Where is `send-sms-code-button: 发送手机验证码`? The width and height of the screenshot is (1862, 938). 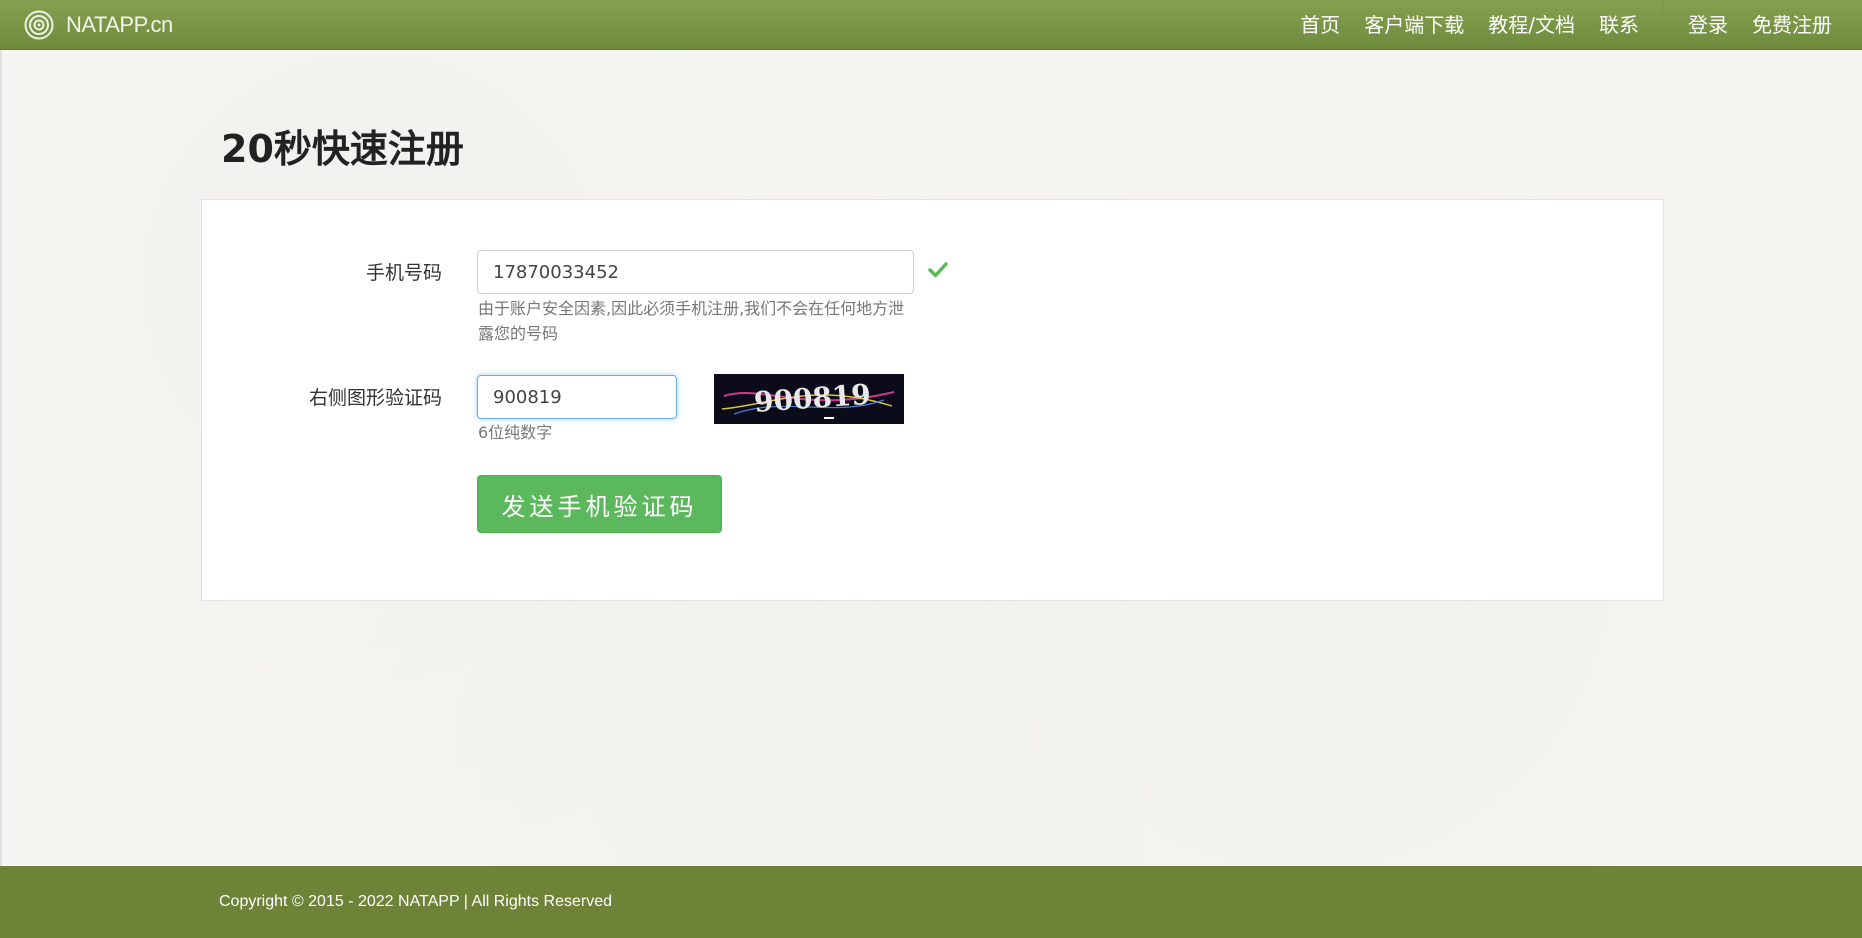 send-sms-code-button: 发送手机验证码 is located at coordinates (599, 504).